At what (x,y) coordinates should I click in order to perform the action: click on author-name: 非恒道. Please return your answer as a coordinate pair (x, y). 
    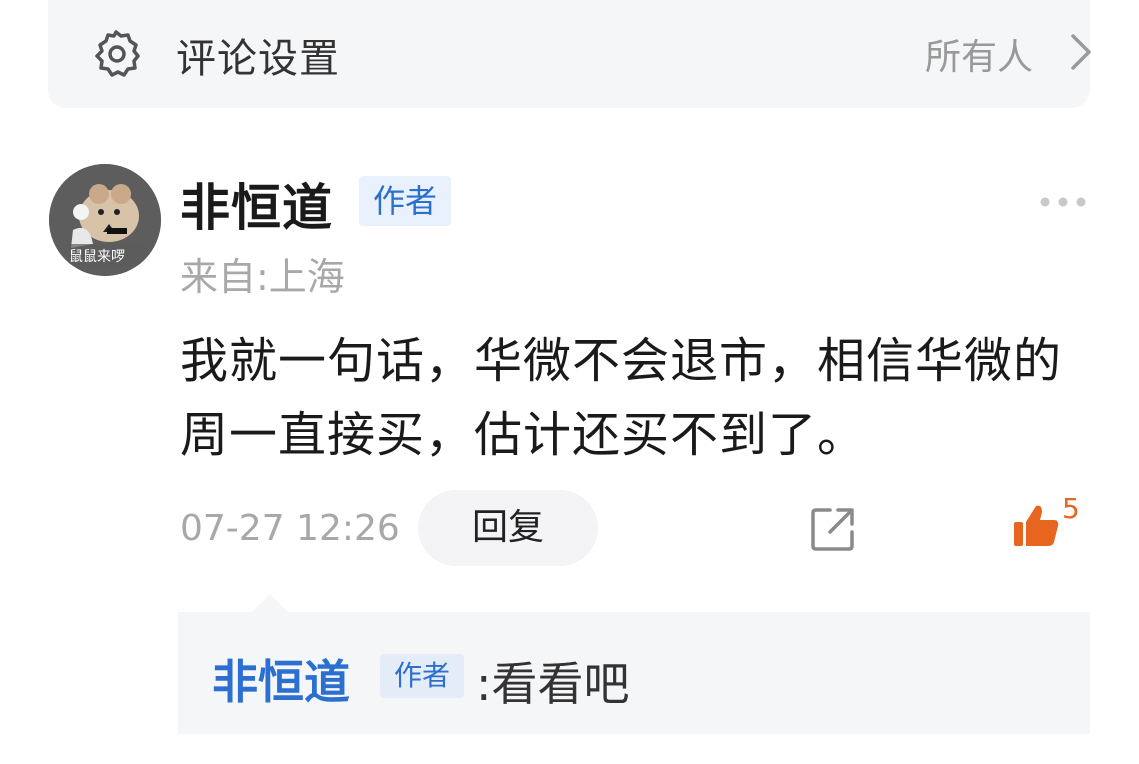
    Looking at the image, I should click on (256, 204).